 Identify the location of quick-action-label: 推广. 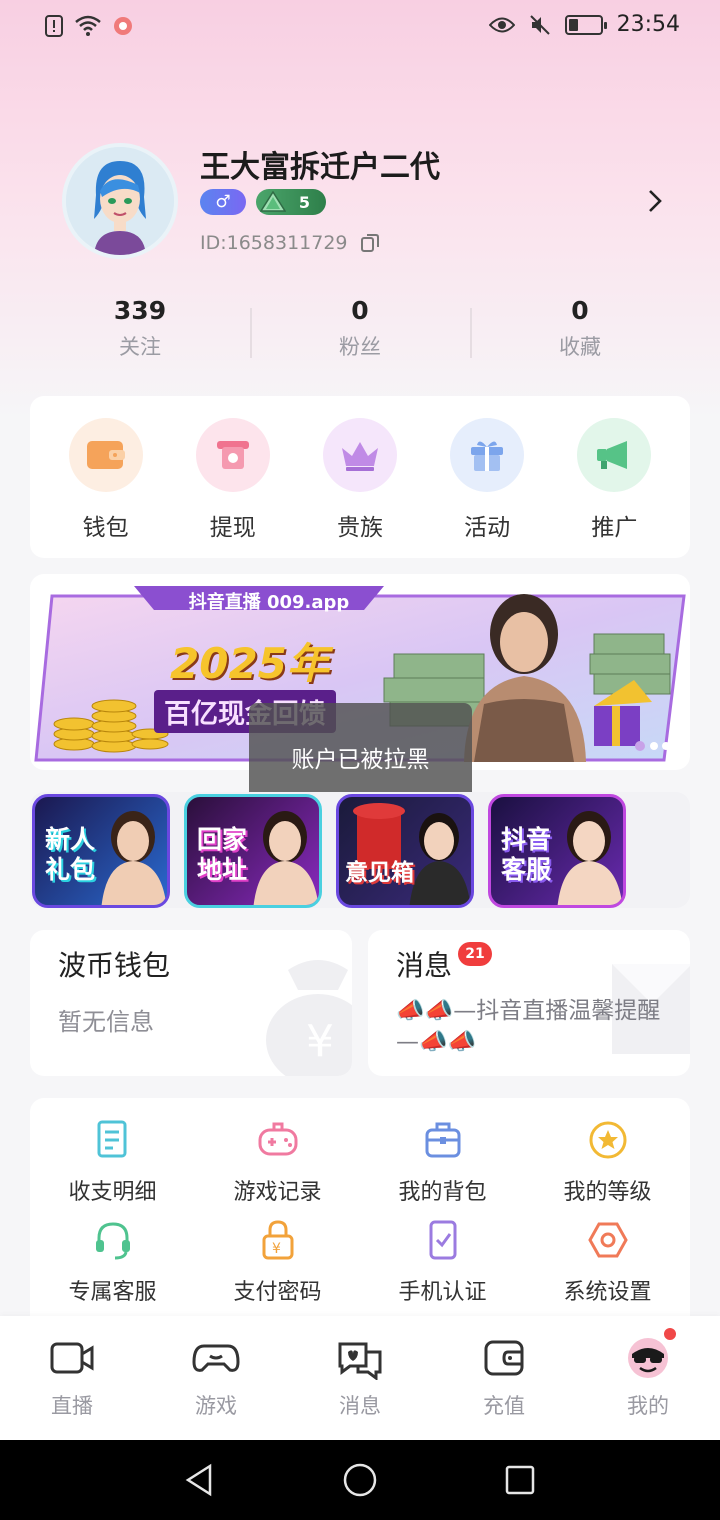
(614, 528).